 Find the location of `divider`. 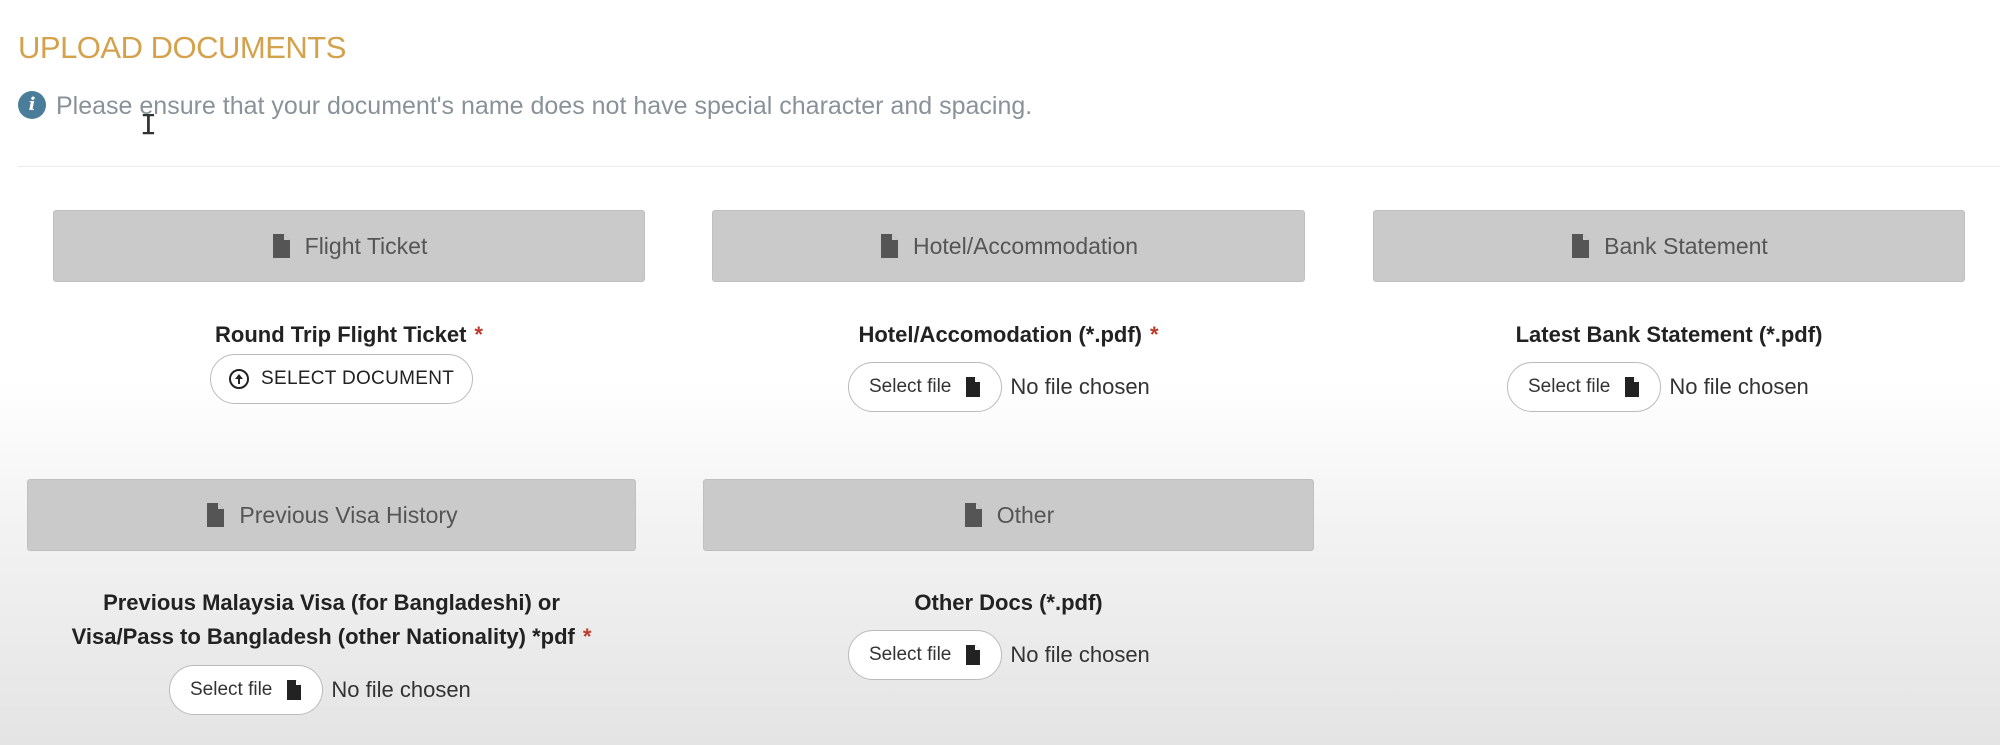

divider is located at coordinates (1009, 166).